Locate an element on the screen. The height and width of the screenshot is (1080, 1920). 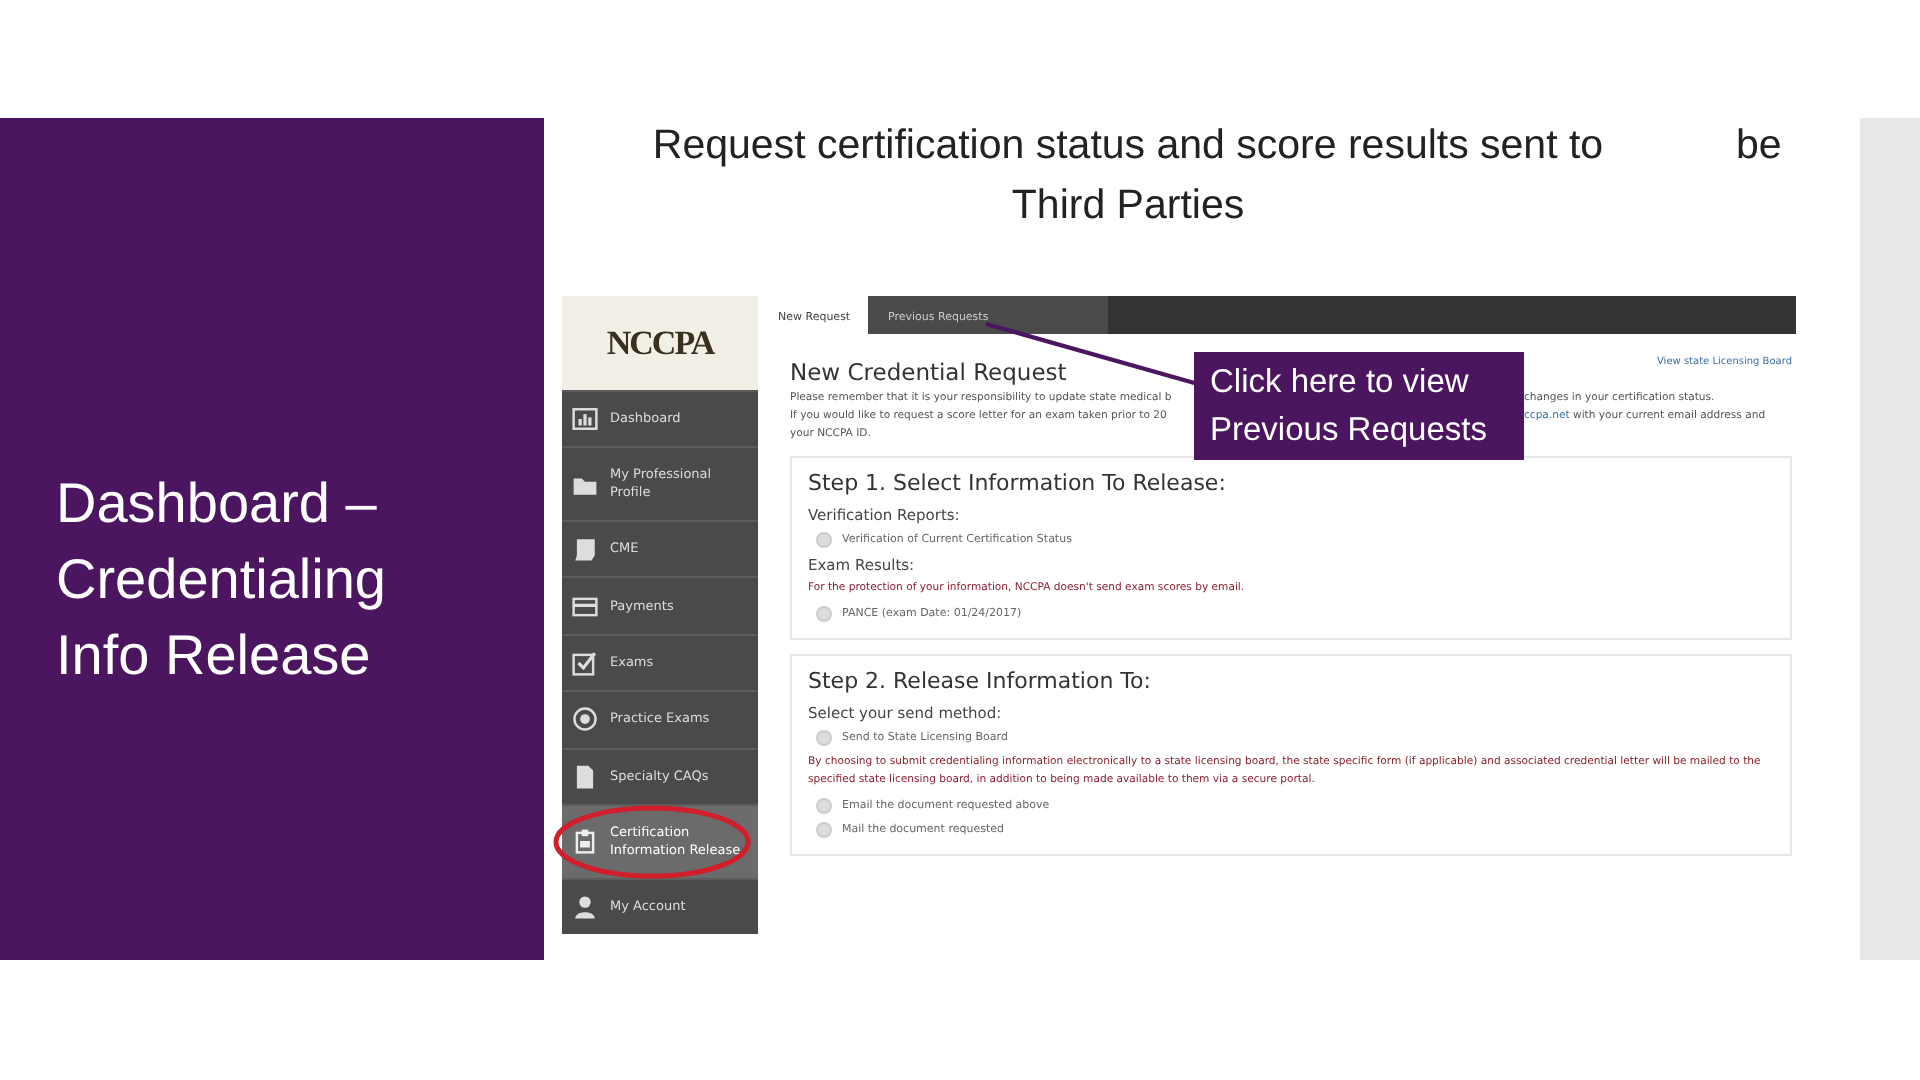
book-icon is located at coordinates (585, 549).